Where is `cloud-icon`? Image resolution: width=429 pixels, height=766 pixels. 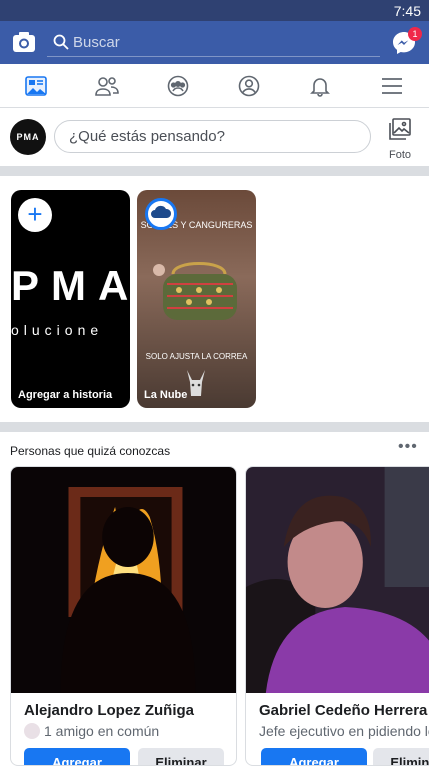
cloud-icon is located at coordinates (161, 211).